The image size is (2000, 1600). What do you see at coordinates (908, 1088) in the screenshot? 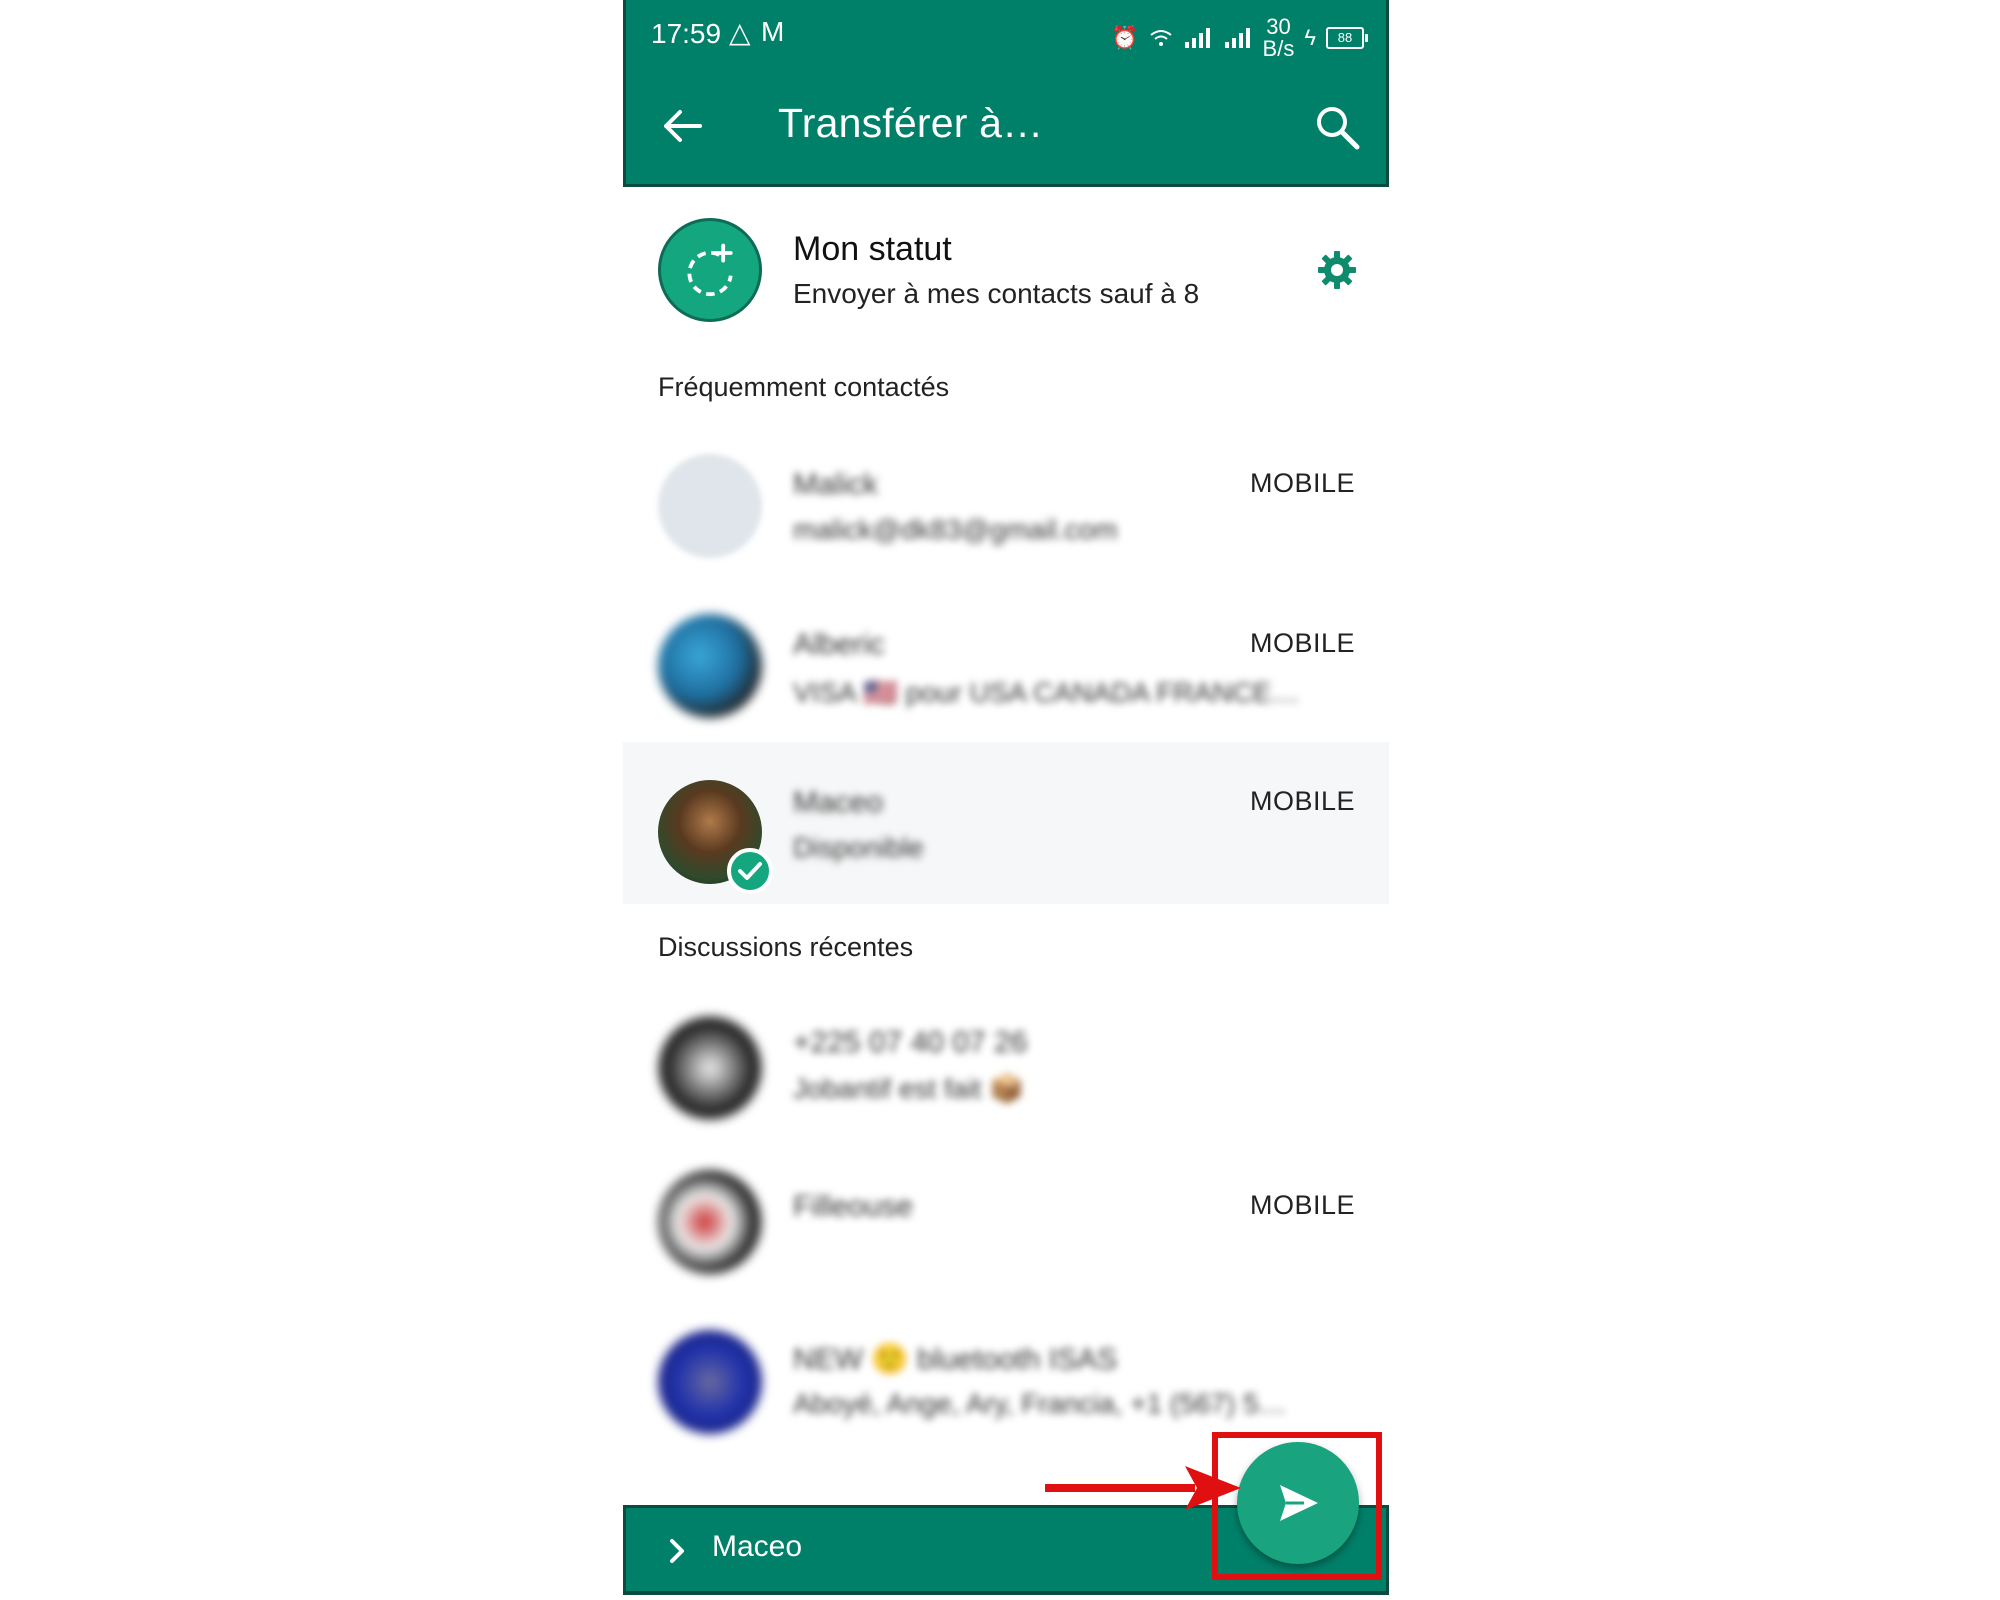
I see `chat-subtitle: Jobantif est fait 📦` at bounding box center [908, 1088].